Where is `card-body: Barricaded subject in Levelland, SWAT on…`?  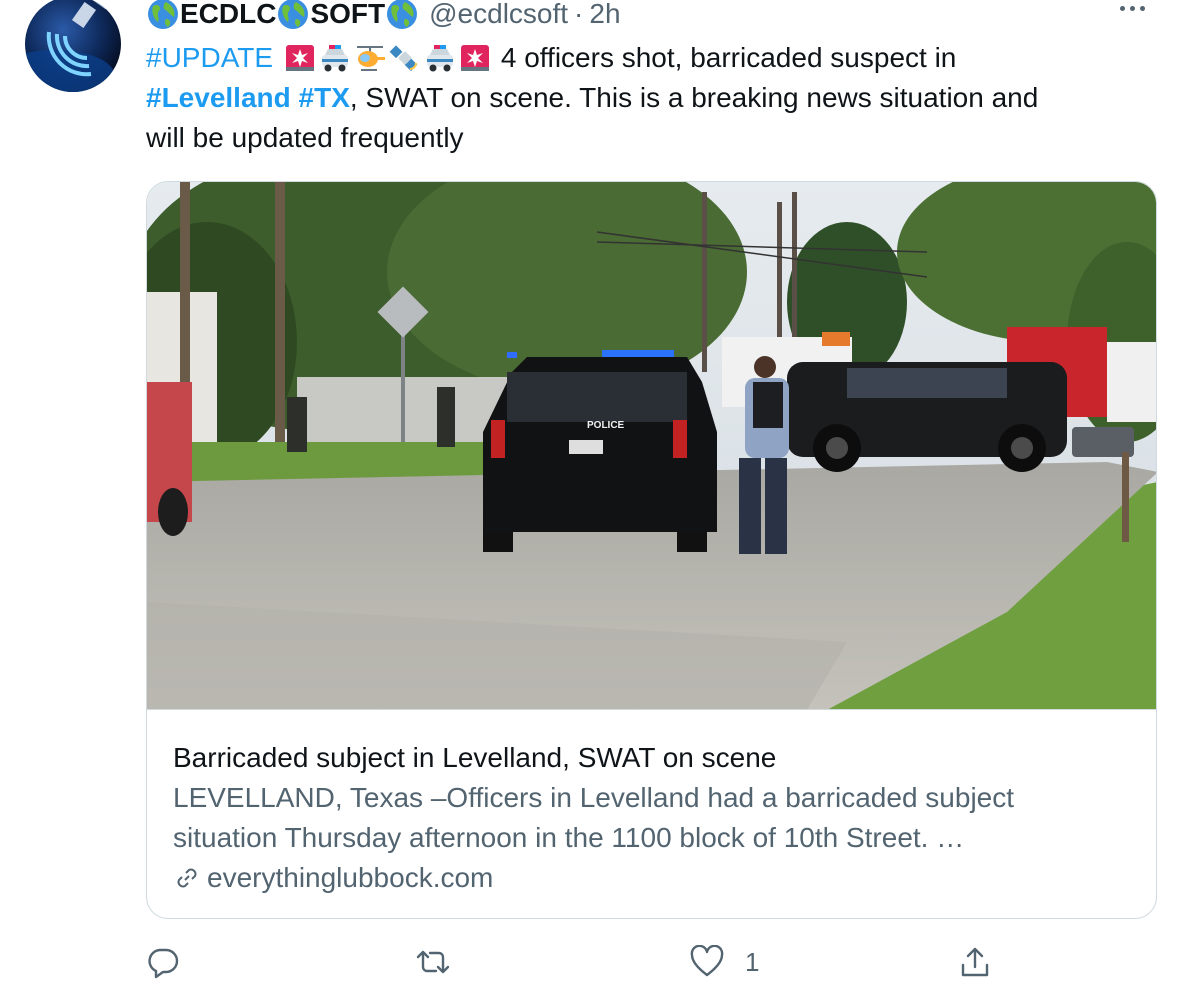
card-body: Barricaded subject in Levelland, SWAT on… is located at coordinates (653, 818).